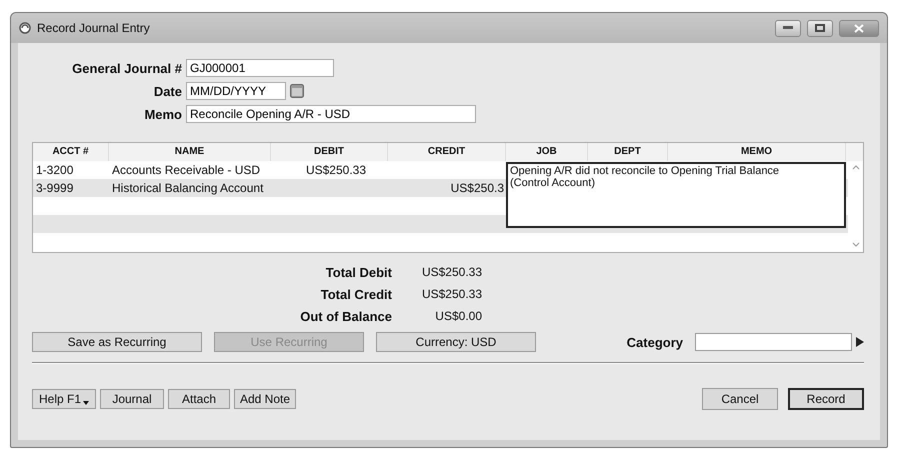 This screenshot has height=460, width=900. What do you see at coordinates (458, 316) in the screenshot?
I see `total-value: US$0.00` at bounding box center [458, 316].